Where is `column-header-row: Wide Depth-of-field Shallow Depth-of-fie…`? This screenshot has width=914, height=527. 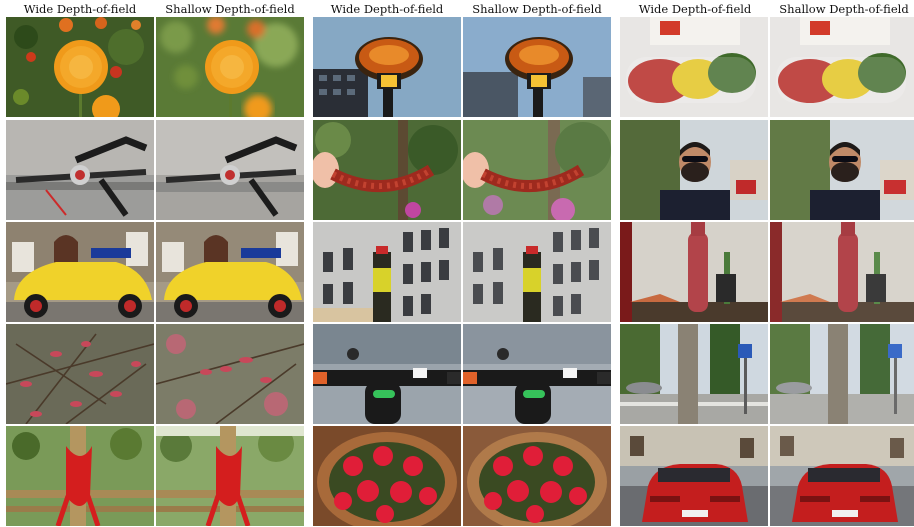 column-header-row: Wide Depth-of-field Shallow Depth-of-fie… is located at coordinates (457, 8).